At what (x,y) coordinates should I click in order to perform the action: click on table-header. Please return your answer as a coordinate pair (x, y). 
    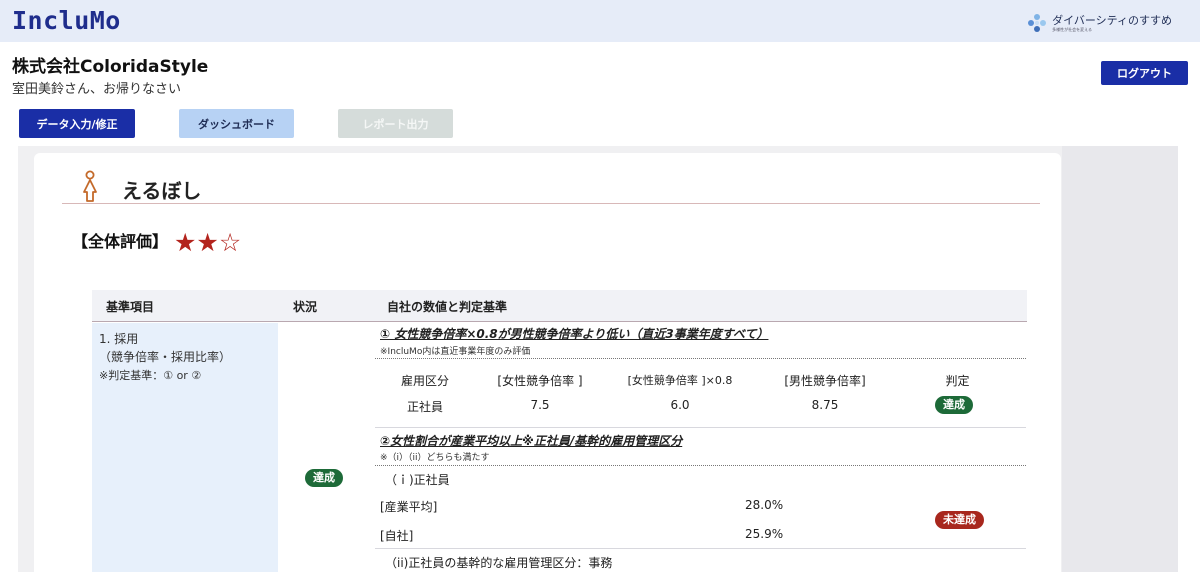
    Looking at the image, I should click on (559, 306).